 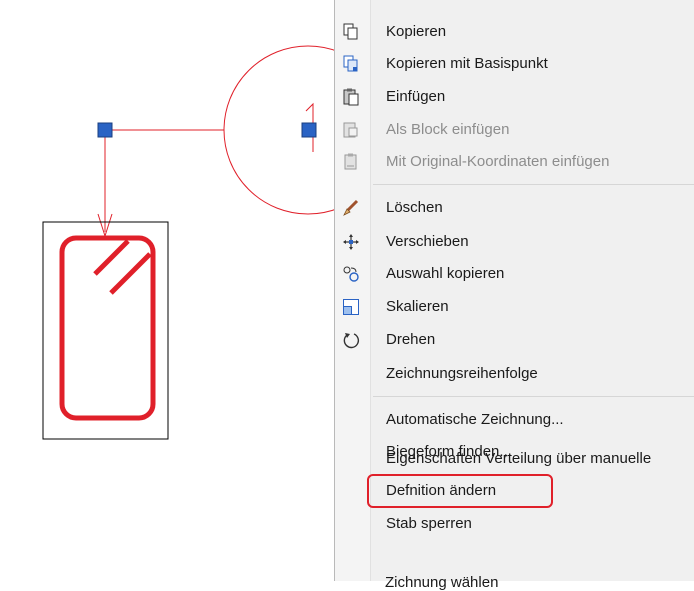 What do you see at coordinates (448, 129) in the screenshot?
I see `menu-item-label: Als Block einfügen` at bounding box center [448, 129].